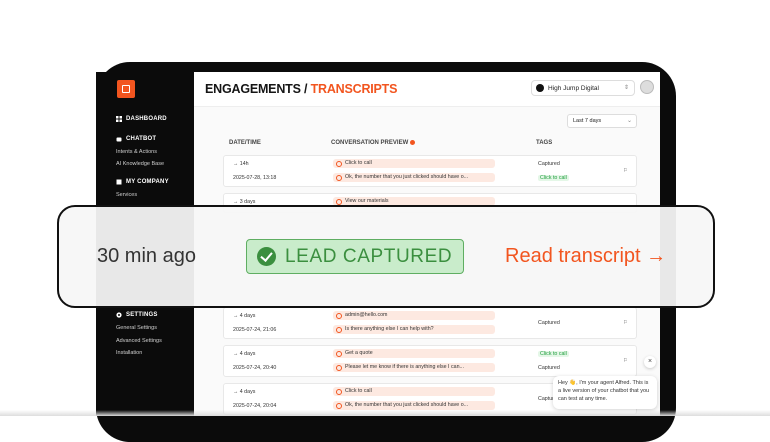  I want to click on info-icon, so click(413, 142).